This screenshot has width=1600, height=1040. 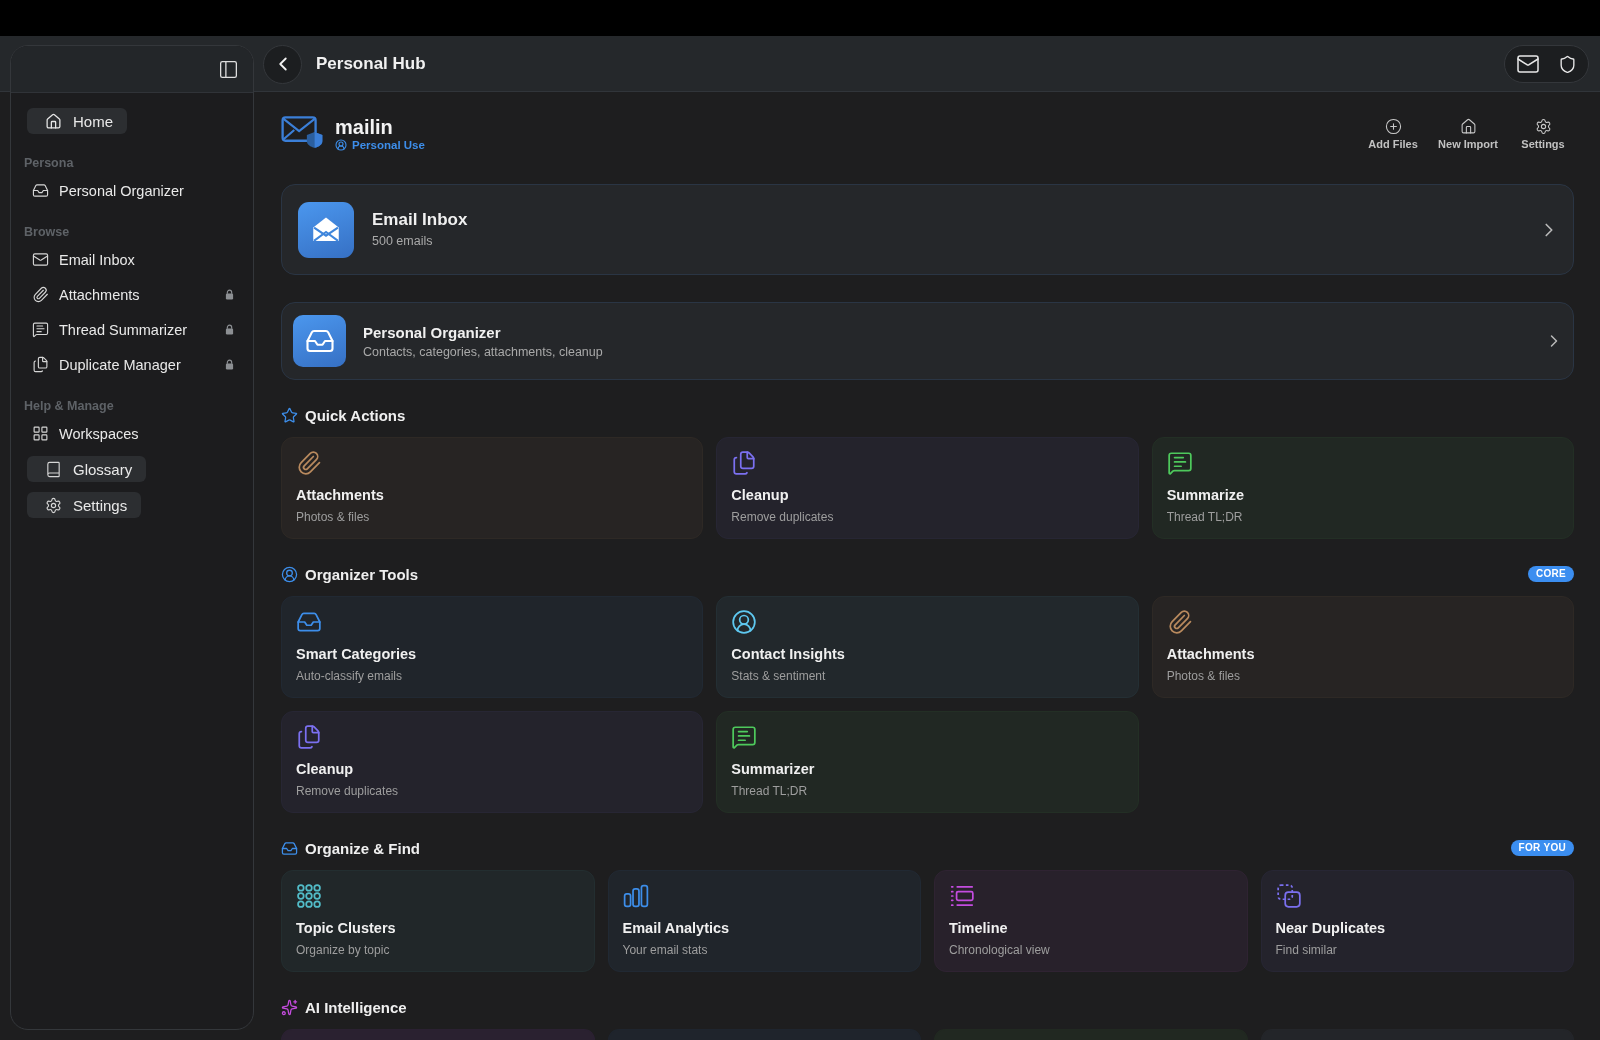 What do you see at coordinates (289, 1007) in the screenshot?
I see `sparkles-icon` at bounding box center [289, 1007].